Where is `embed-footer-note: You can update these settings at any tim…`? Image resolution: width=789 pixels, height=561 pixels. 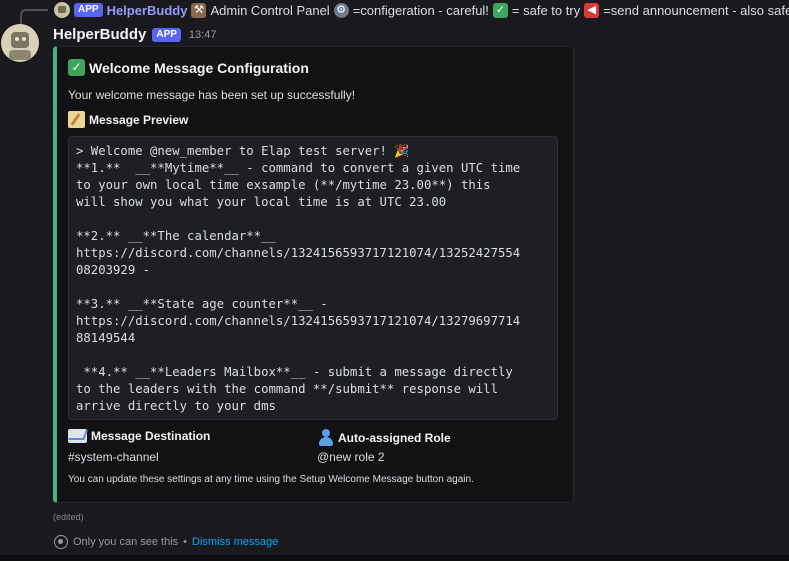
embed-footer-note: You can update these settings at any tim… is located at coordinates (271, 479).